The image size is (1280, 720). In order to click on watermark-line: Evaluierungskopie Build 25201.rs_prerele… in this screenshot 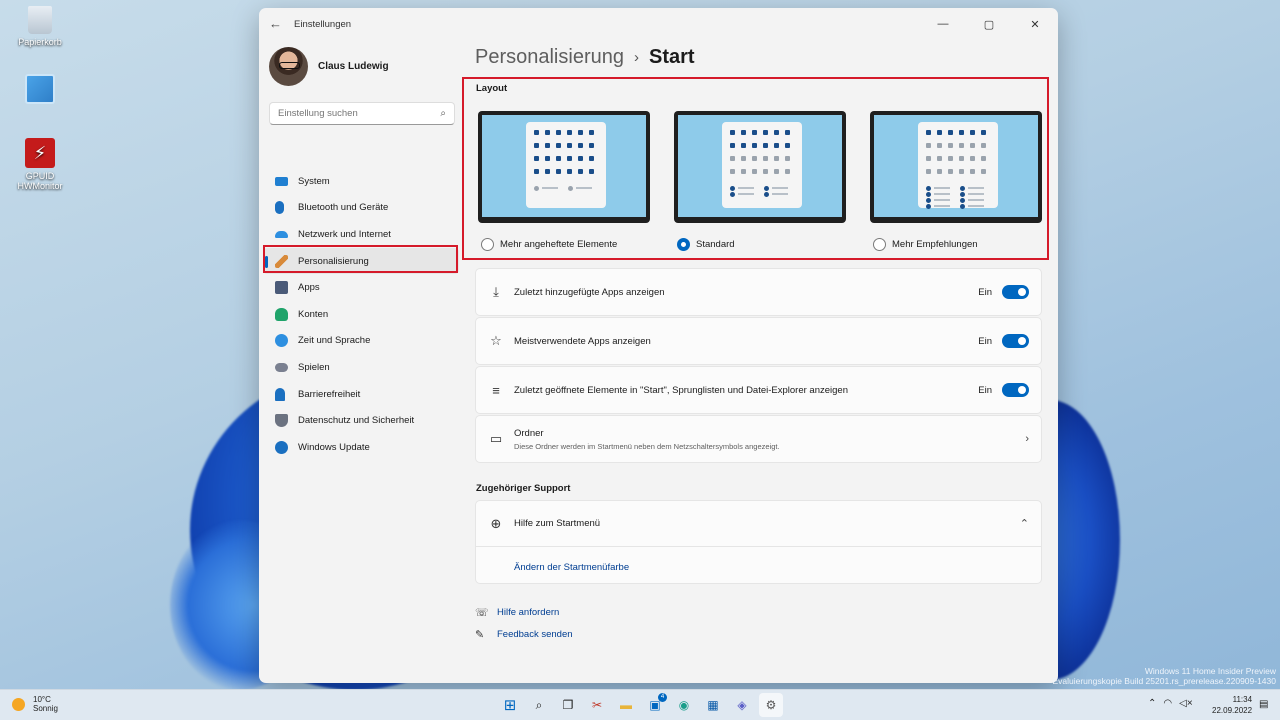, I will do `click(1164, 681)`.